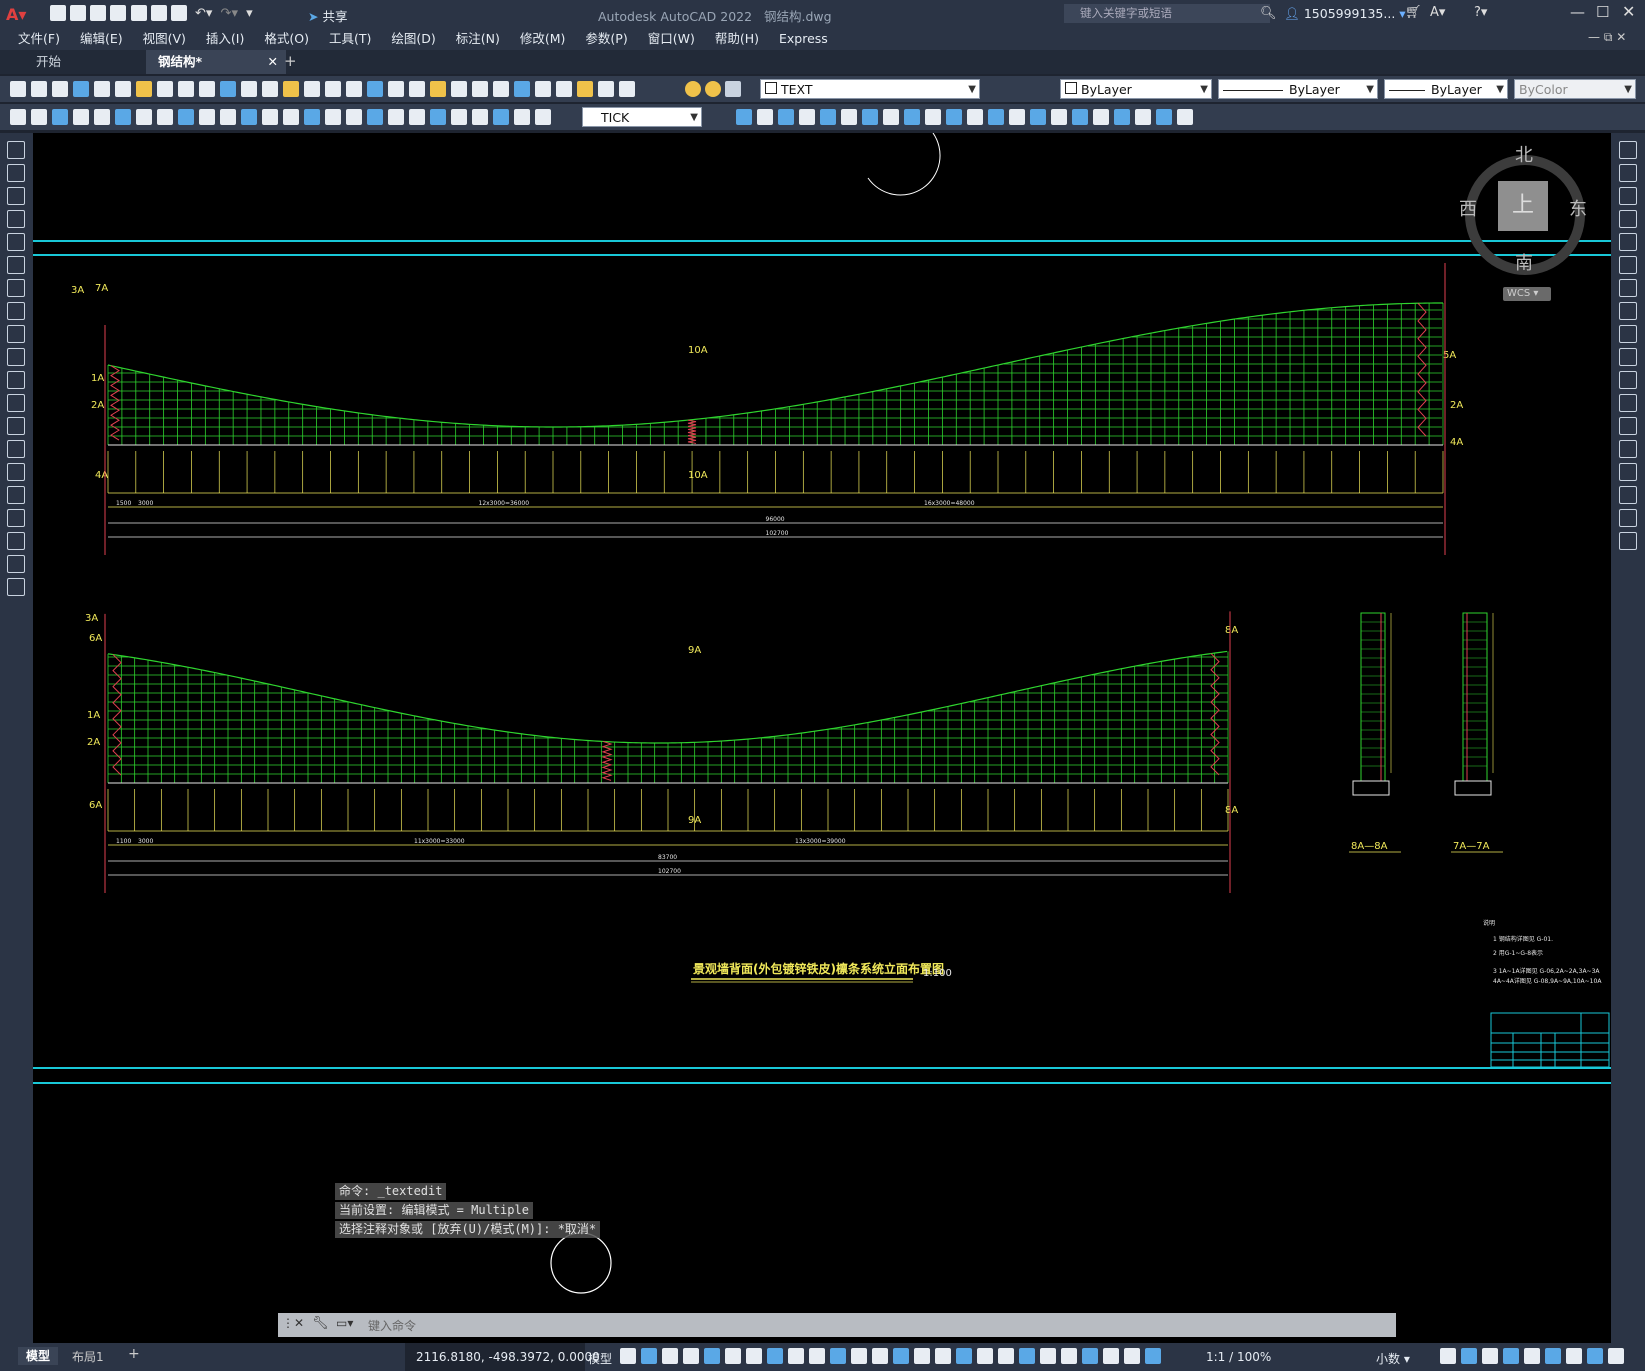 The image size is (1645, 1371). Describe the element at coordinates (1153, 1356) in the screenshot. I see `status-25-icon` at that location.